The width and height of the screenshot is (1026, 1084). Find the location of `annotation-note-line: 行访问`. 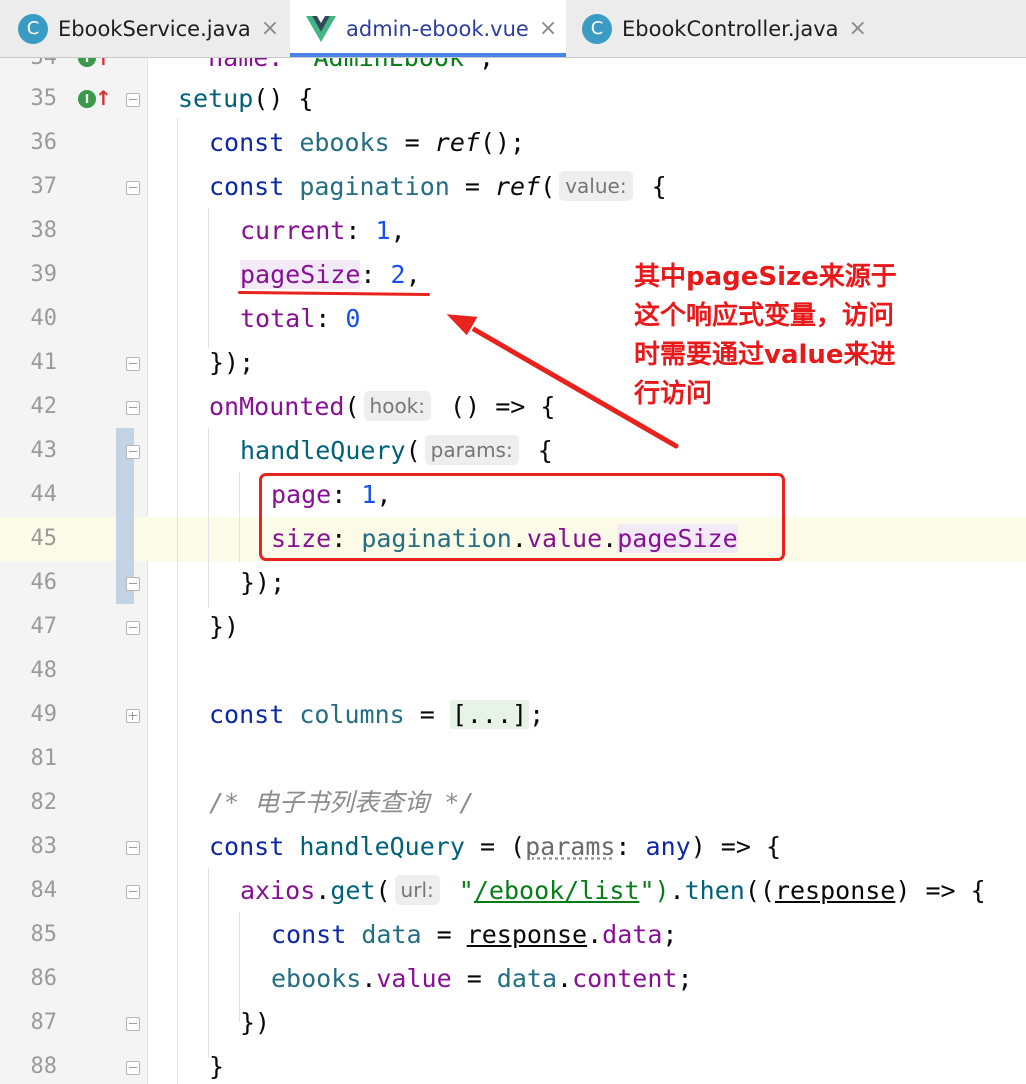

annotation-note-line: 行访问 is located at coordinates (673, 394).